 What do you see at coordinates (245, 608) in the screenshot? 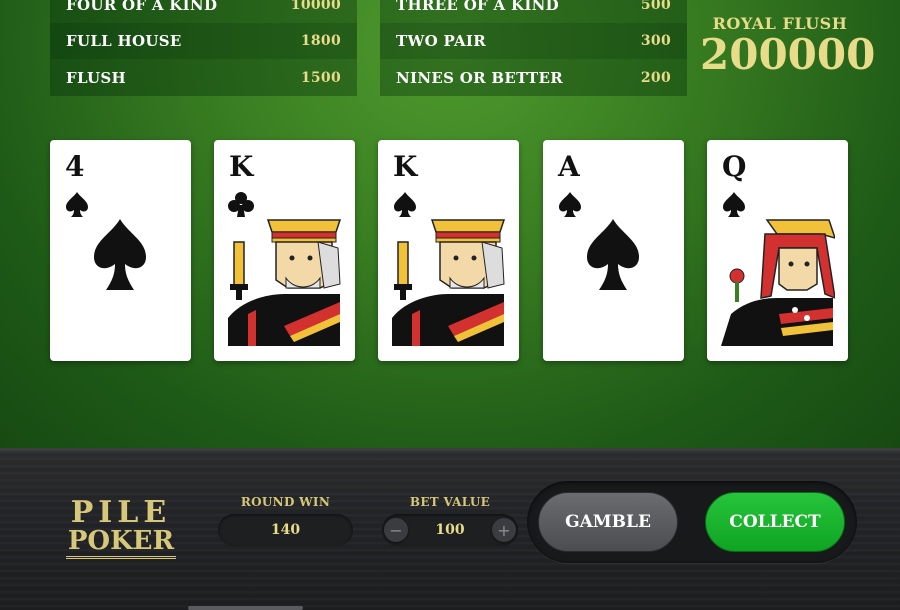
I see `scrollbar-thumb` at bounding box center [245, 608].